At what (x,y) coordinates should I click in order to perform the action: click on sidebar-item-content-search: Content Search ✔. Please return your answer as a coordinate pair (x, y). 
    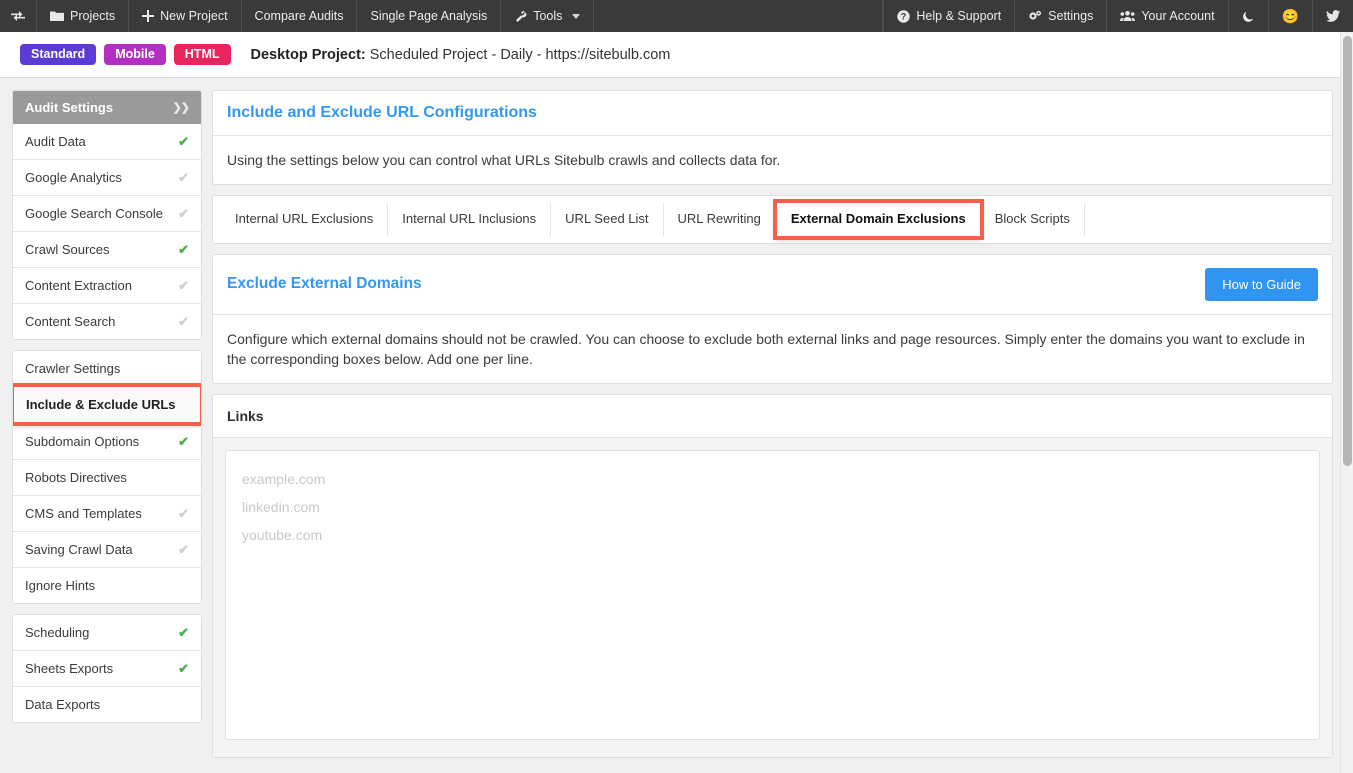
    Looking at the image, I should click on (107, 321).